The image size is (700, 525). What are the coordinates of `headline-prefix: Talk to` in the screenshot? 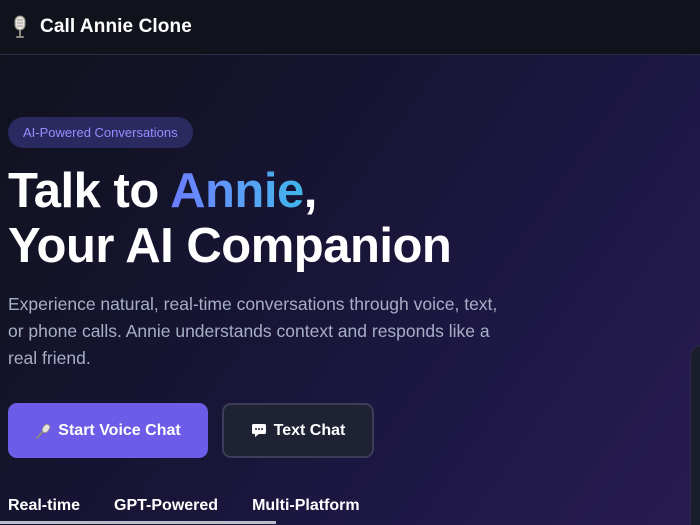 It's located at (89, 191).